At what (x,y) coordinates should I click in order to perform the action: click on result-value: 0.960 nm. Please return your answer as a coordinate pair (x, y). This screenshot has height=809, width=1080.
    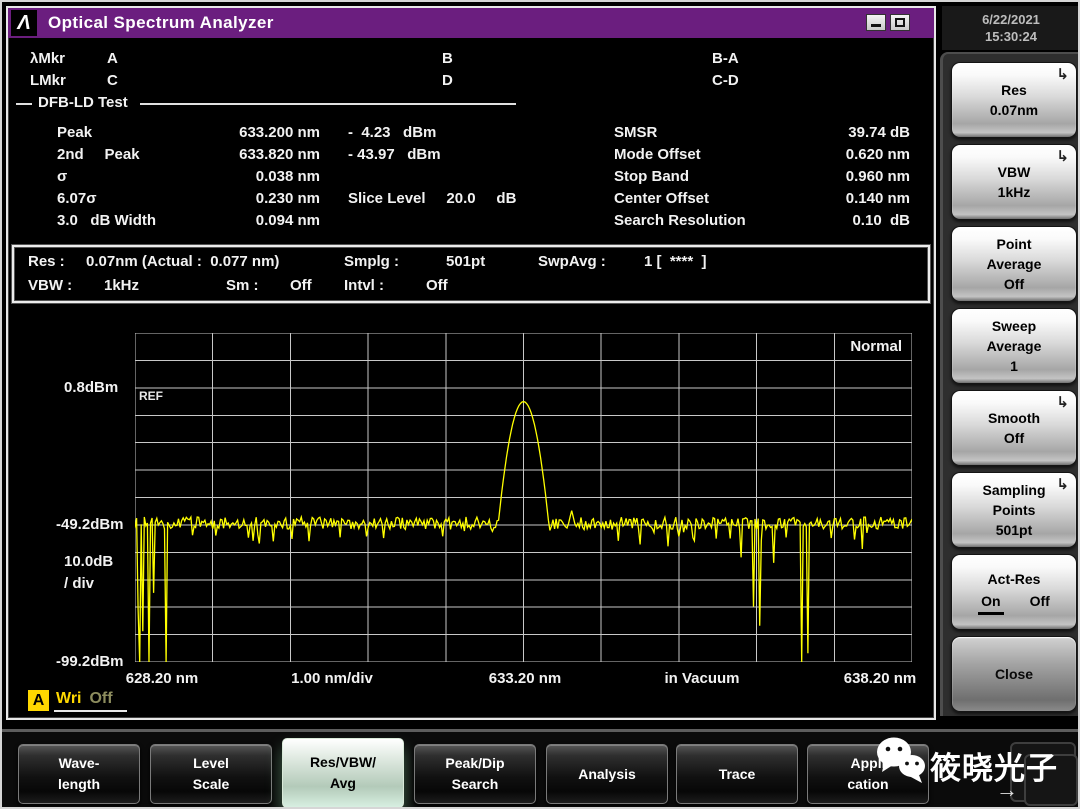
    Looking at the image, I should click on (877, 176).